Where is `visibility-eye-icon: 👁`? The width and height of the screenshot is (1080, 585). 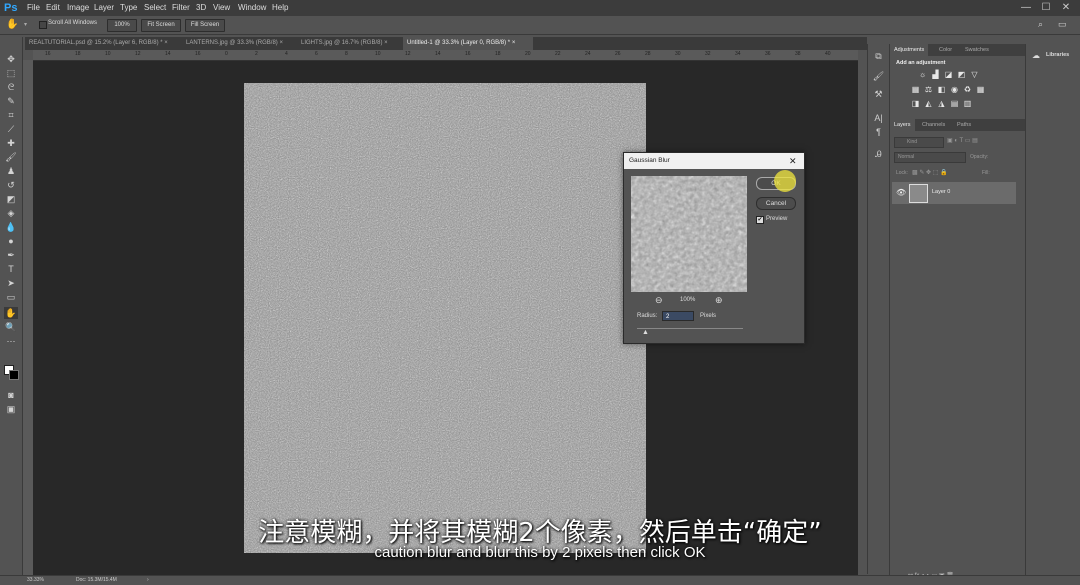
visibility-eye-icon: 👁 is located at coordinates (901, 192).